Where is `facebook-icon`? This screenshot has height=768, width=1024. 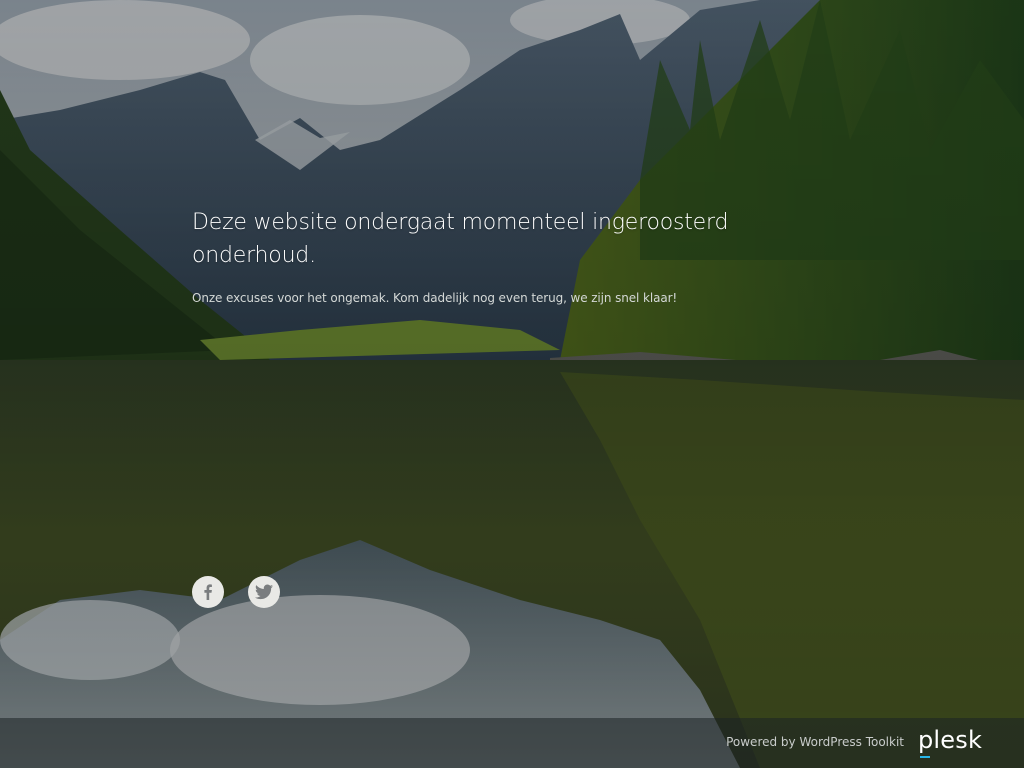 facebook-icon is located at coordinates (208, 592).